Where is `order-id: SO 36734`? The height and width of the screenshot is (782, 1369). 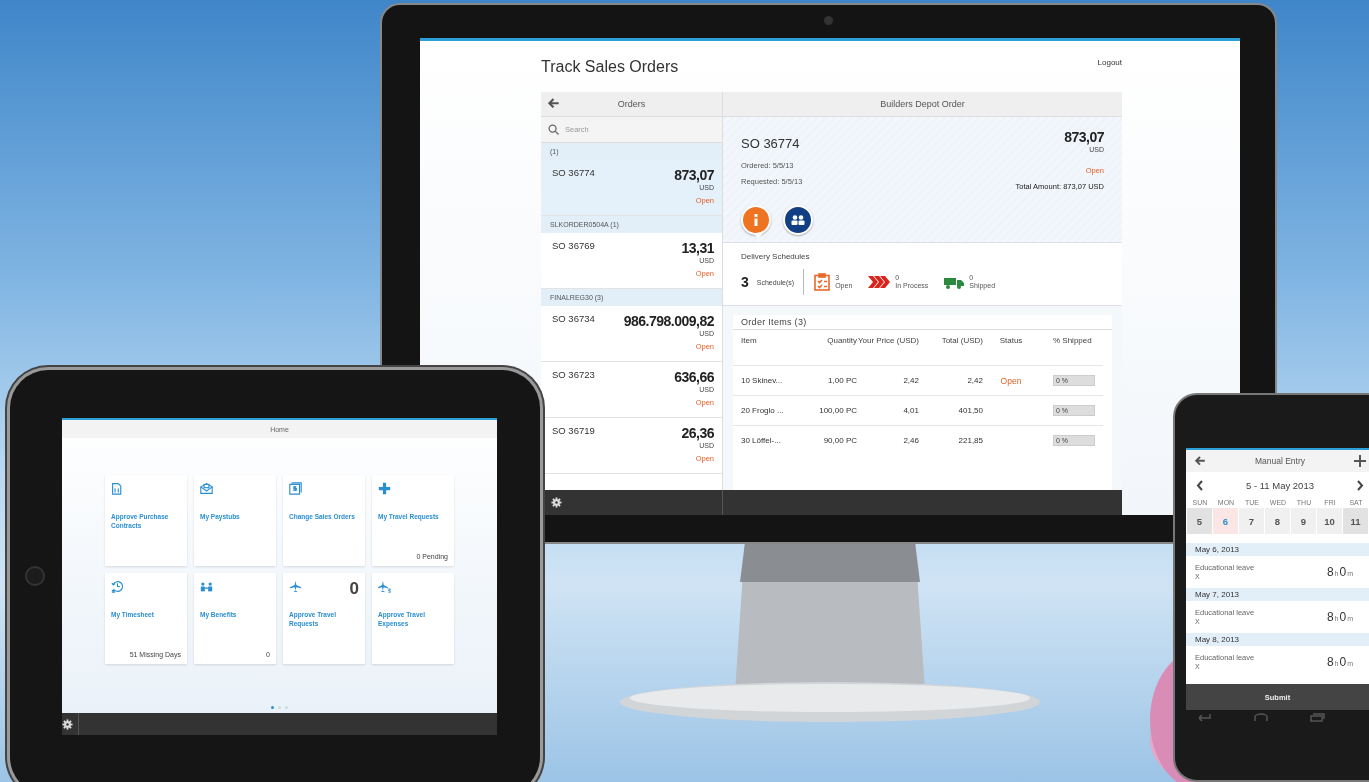 order-id: SO 36734 is located at coordinates (573, 319).